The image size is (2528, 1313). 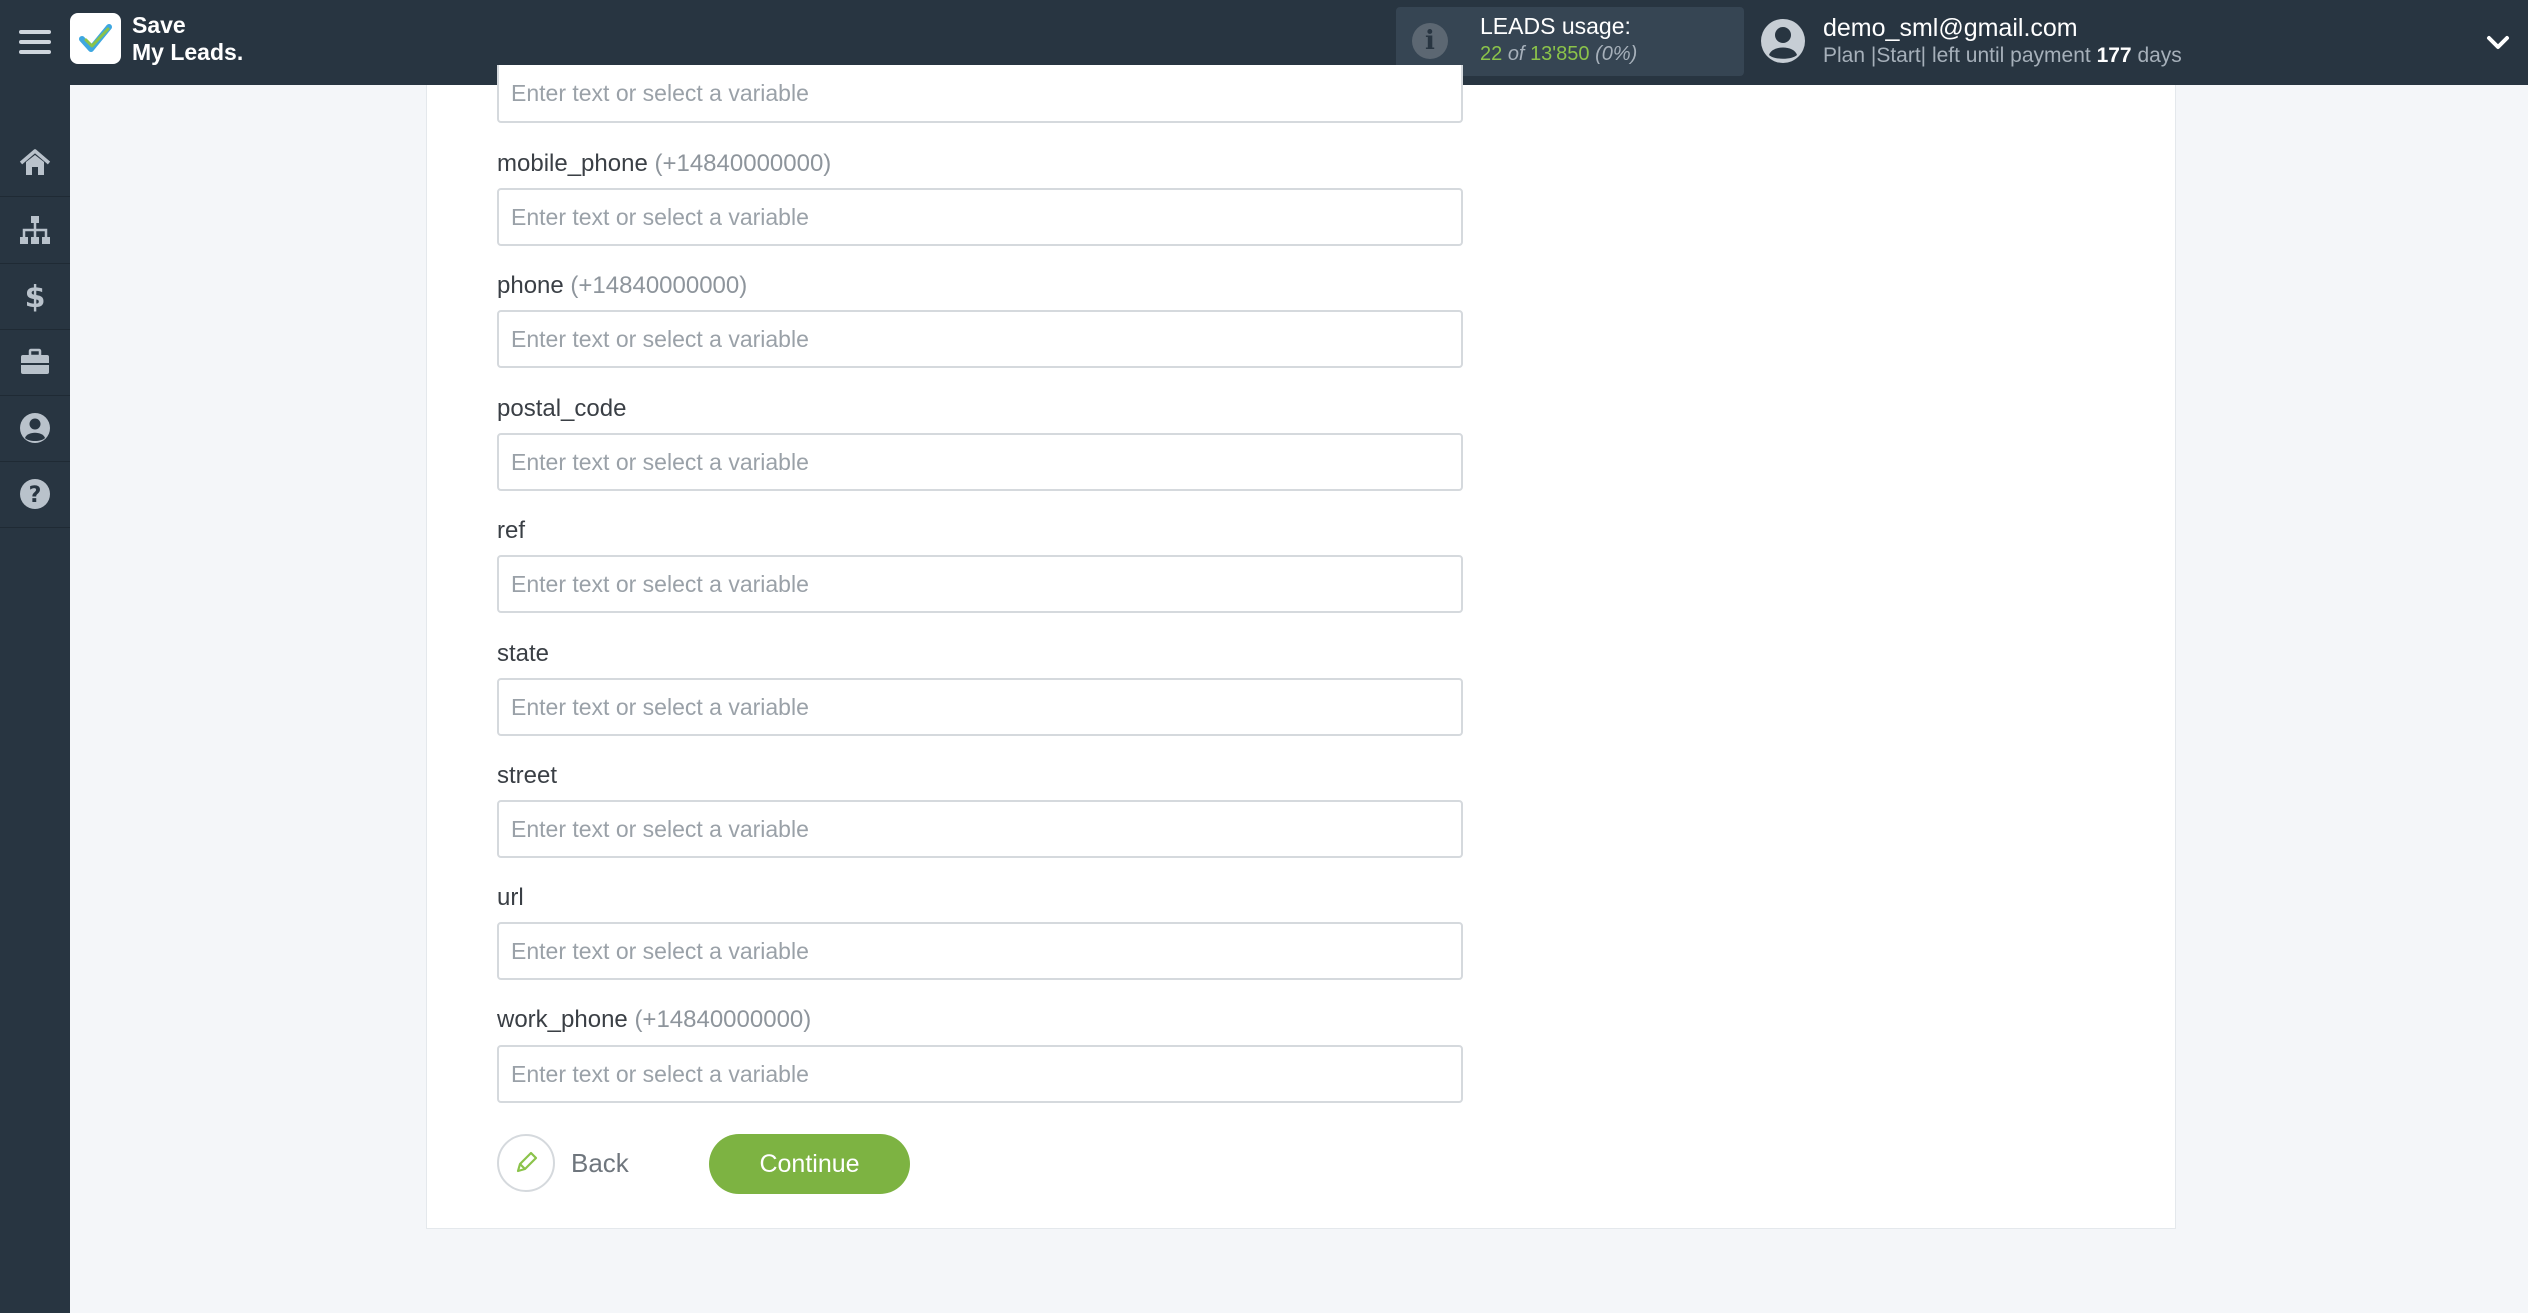 I want to click on usage-total: 13'850, so click(x=1560, y=54).